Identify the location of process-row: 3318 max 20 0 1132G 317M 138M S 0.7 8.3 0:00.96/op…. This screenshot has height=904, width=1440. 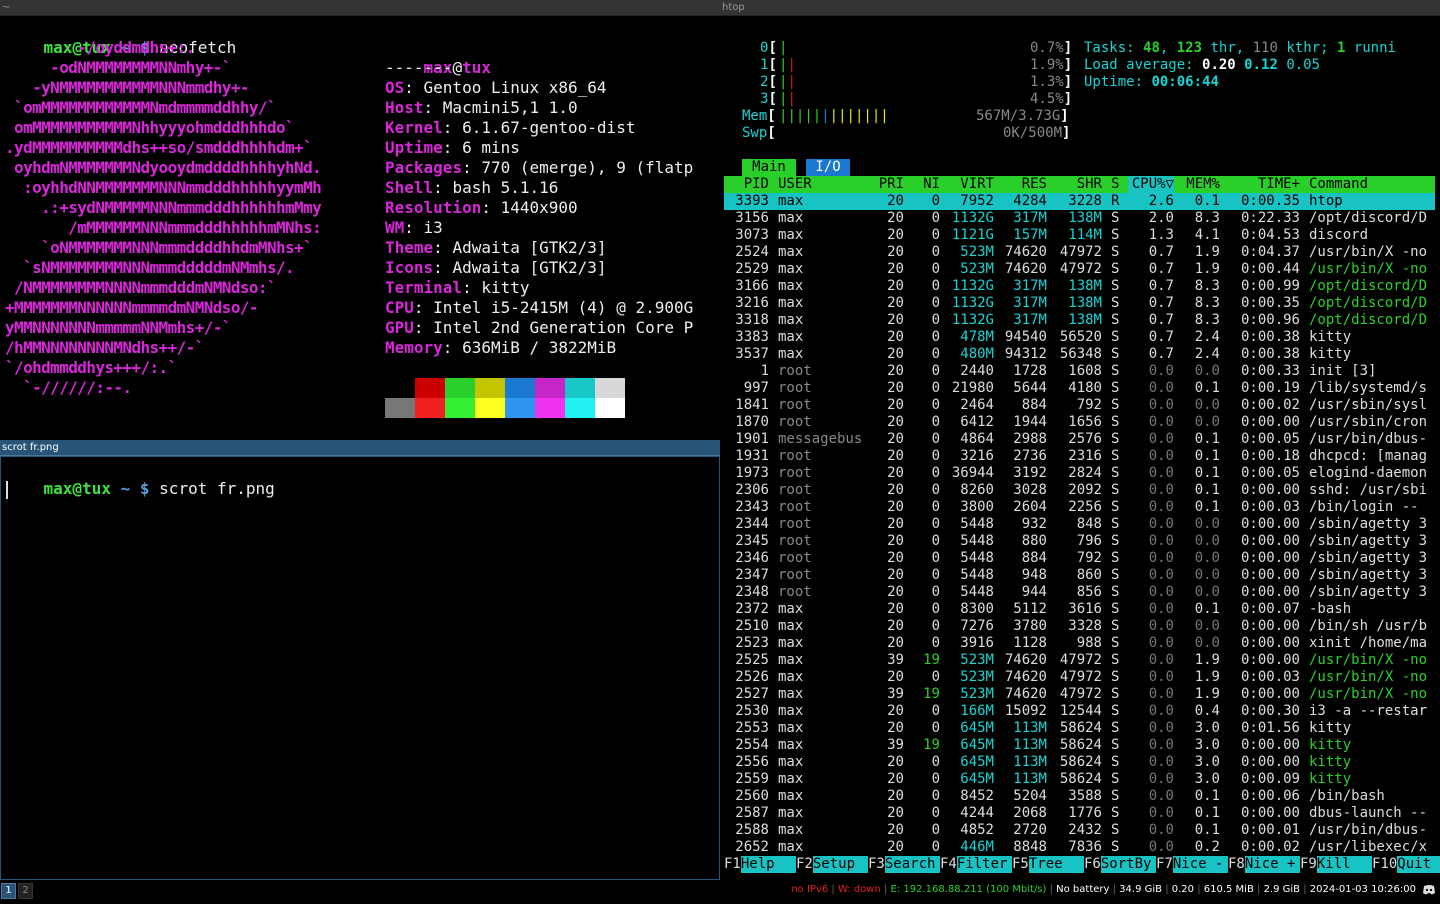
(1079, 320).